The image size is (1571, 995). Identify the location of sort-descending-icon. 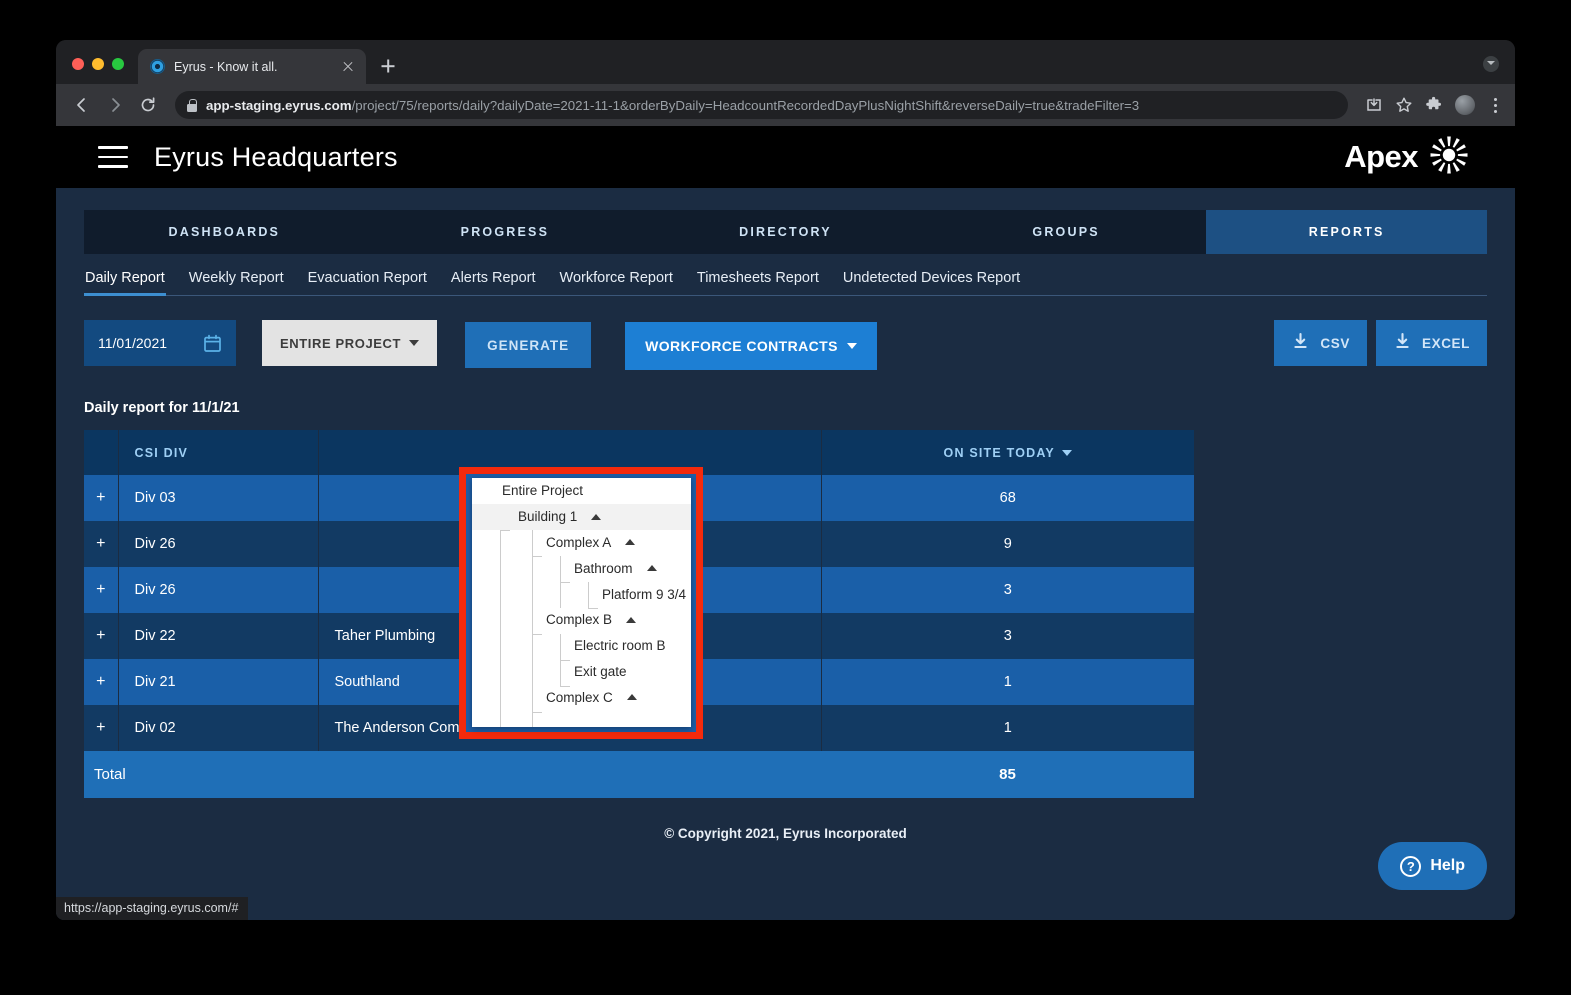
(1066, 453).